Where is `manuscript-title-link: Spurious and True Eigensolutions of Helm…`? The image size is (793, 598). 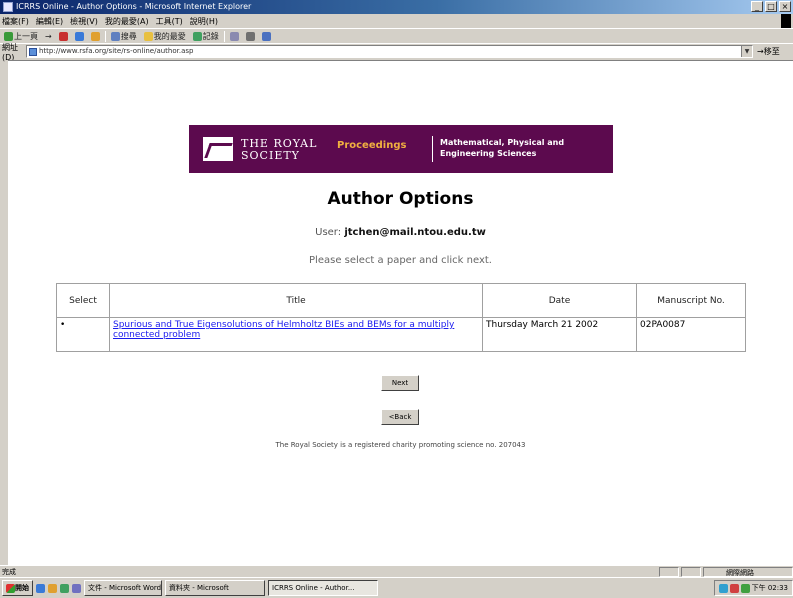 manuscript-title-link: Spurious and True Eigensolutions of Helm… is located at coordinates (296, 334).